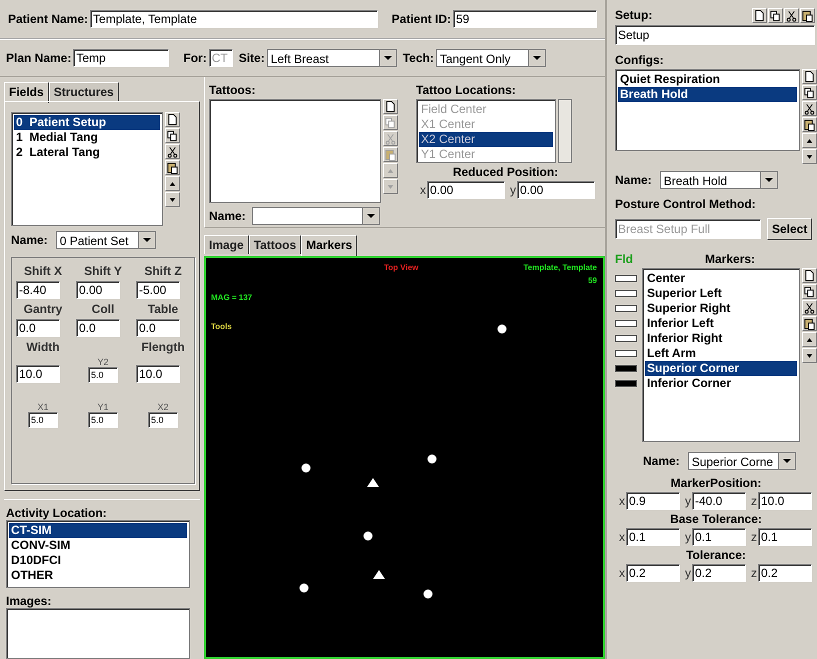 This screenshot has height=659, width=817. Describe the element at coordinates (633, 180) in the screenshot. I see `field-label: Name:` at that location.